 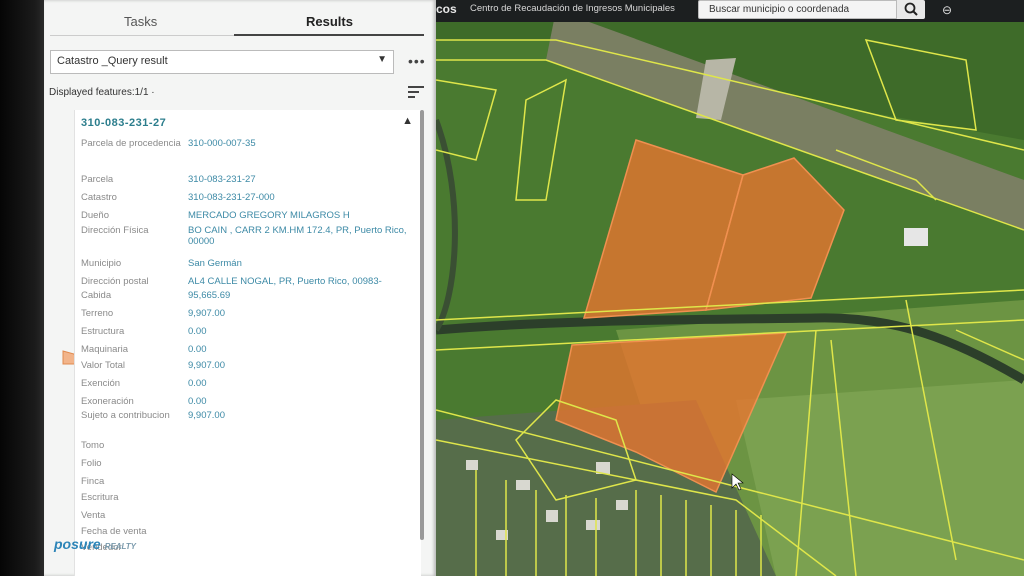 I want to click on tab-tasks: Tasks, so click(x=140, y=21).